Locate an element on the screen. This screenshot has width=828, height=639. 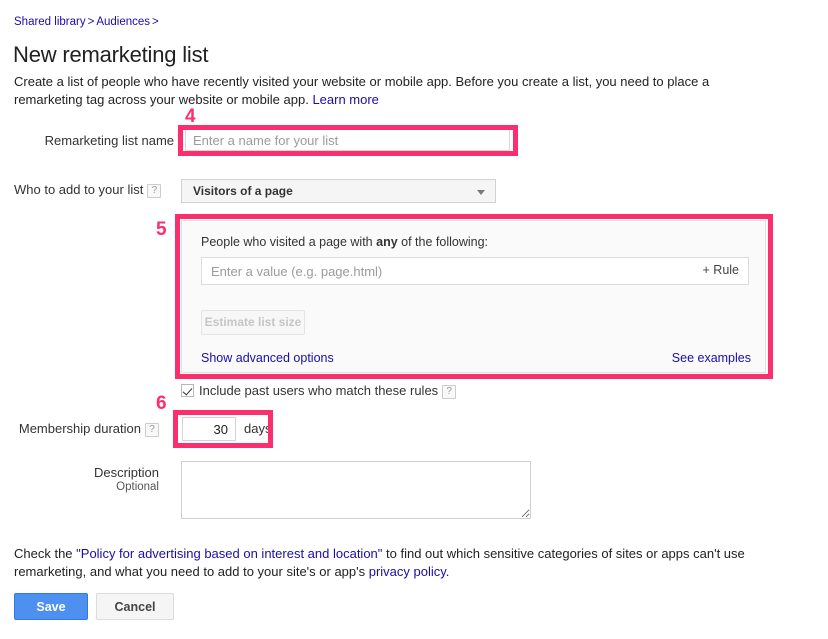
description-sublabel: Optional is located at coordinates (137, 487).